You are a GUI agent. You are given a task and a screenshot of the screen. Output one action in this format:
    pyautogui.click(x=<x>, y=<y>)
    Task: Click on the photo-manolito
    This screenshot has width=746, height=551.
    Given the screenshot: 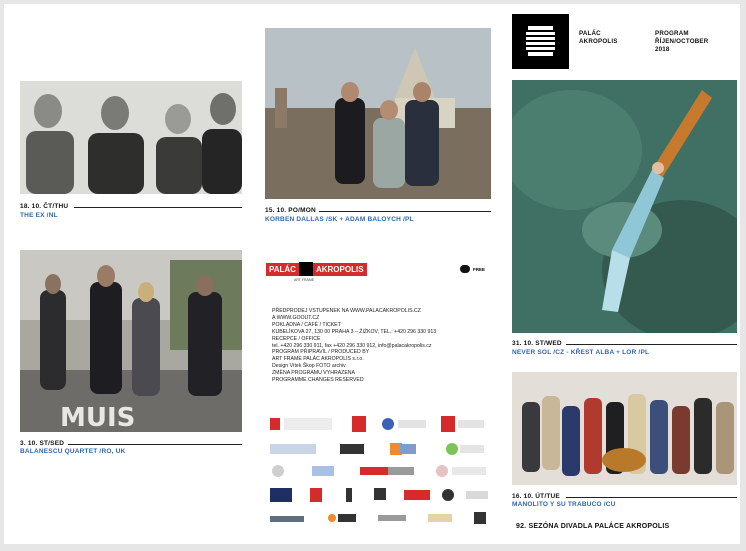 What is the action you would take?
    pyautogui.click(x=624, y=428)
    